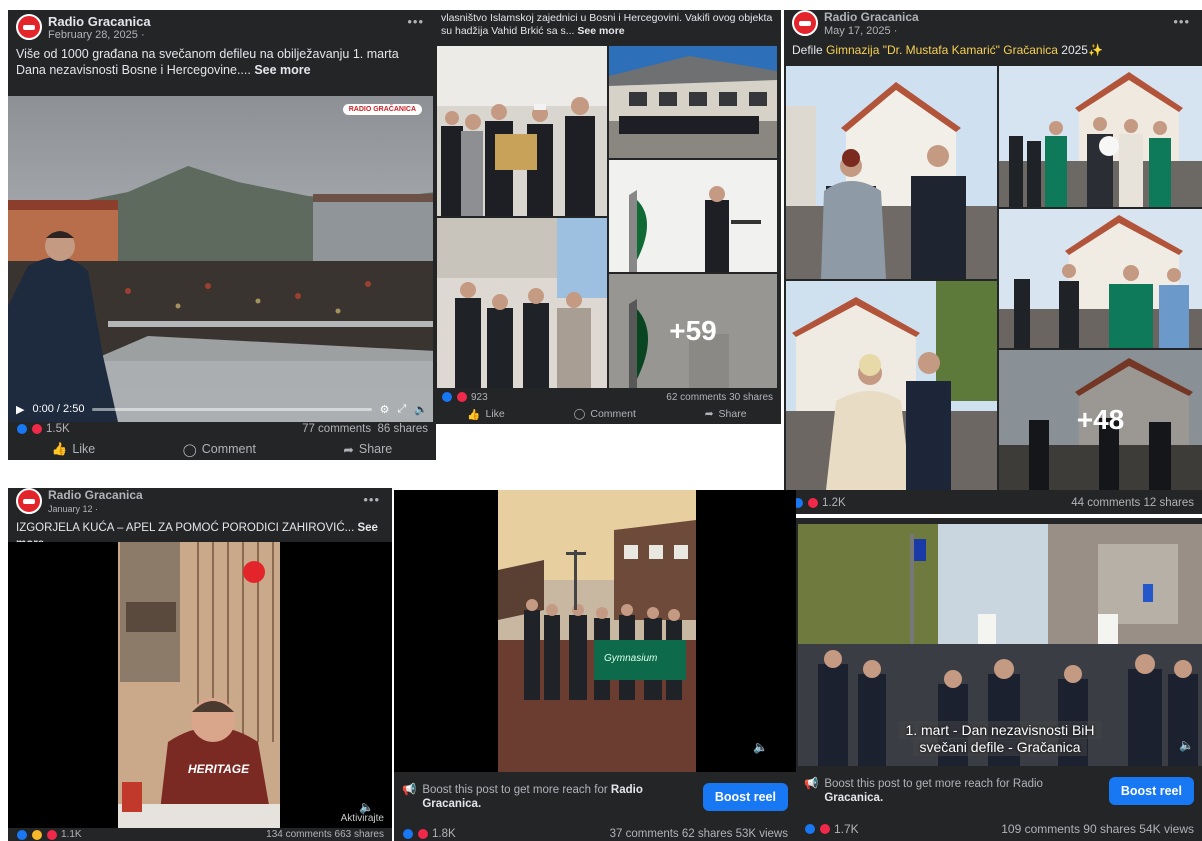 Image resolution: width=1202 pixels, height=841 pixels. Describe the element at coordinates (200, 834) in the screenshot. I see `post-stats: 1.1K 134 comments 663 shares` at that location.